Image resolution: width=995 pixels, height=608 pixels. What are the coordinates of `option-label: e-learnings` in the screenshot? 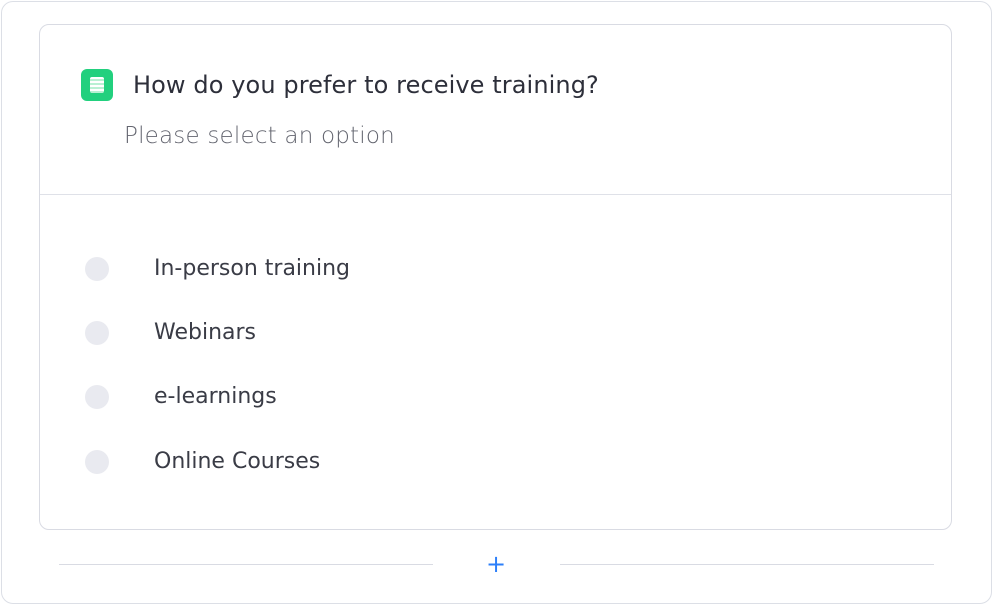 It's located at (215, 396).